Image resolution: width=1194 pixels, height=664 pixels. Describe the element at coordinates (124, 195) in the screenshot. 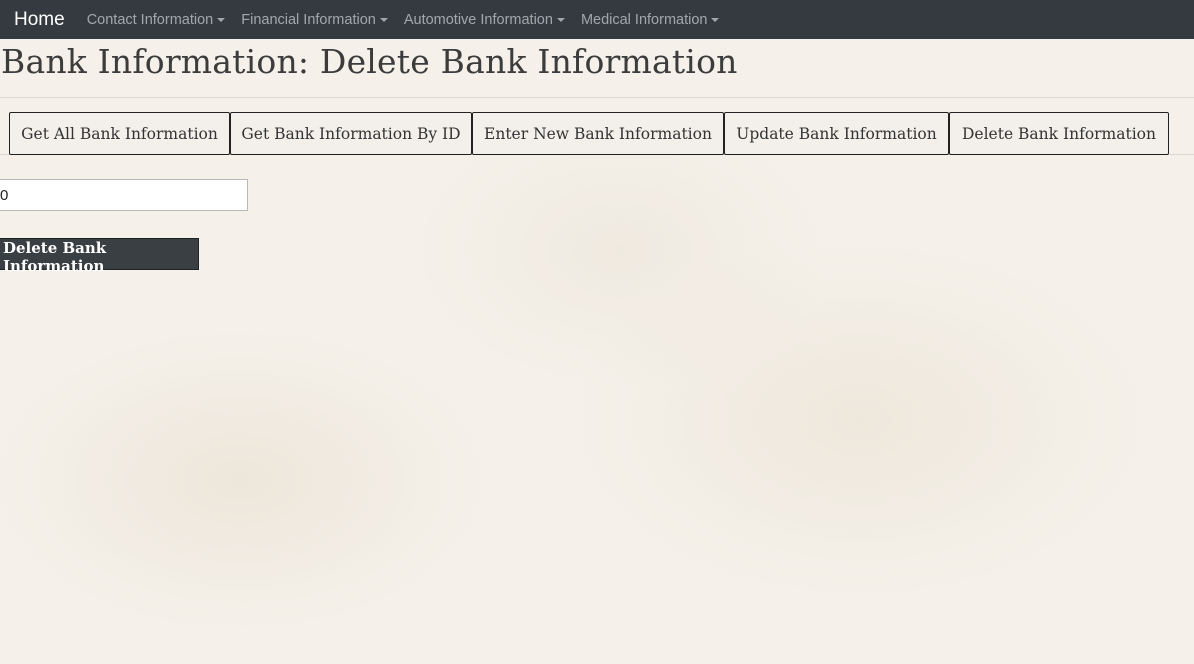

I see `bank-id-input` at that location.